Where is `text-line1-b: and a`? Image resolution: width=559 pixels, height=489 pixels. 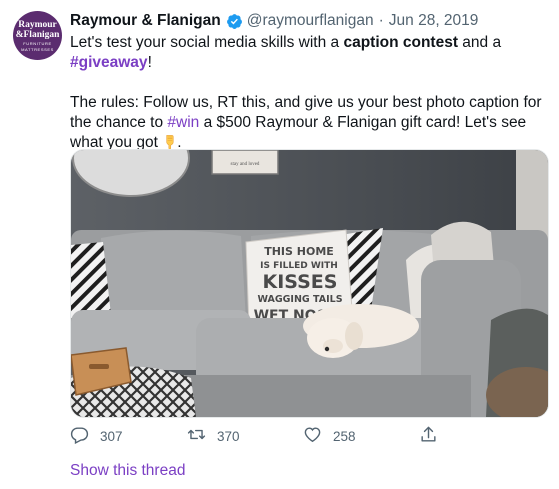
text-line1-b: and a is located at coordinates (480, 42).